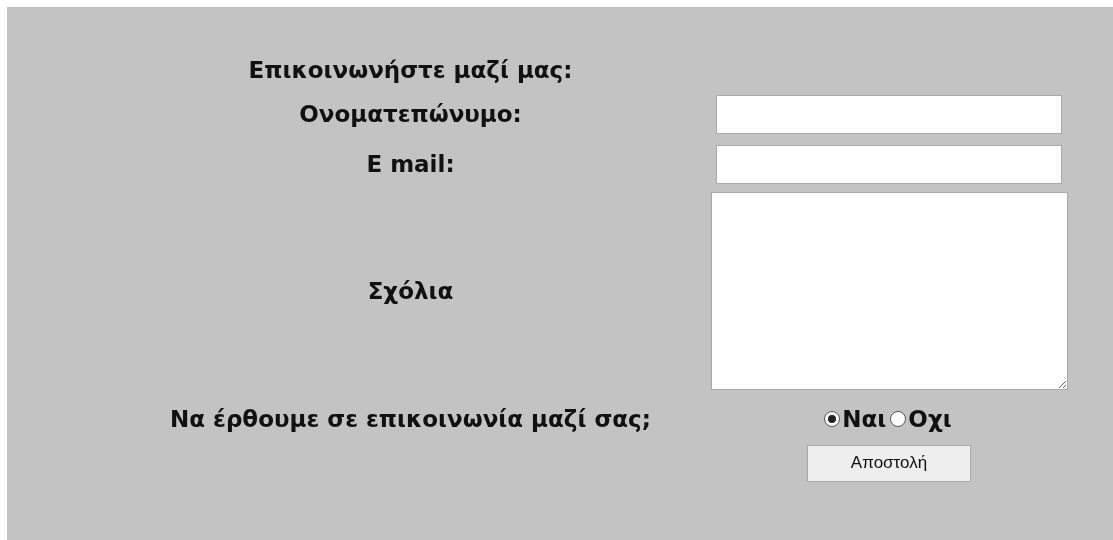 The width and height of the screenshot is (1113, 540). Describe the element at coordinates (864, 419) in the screenshot. I see `radio-label: Ναι` at that location.